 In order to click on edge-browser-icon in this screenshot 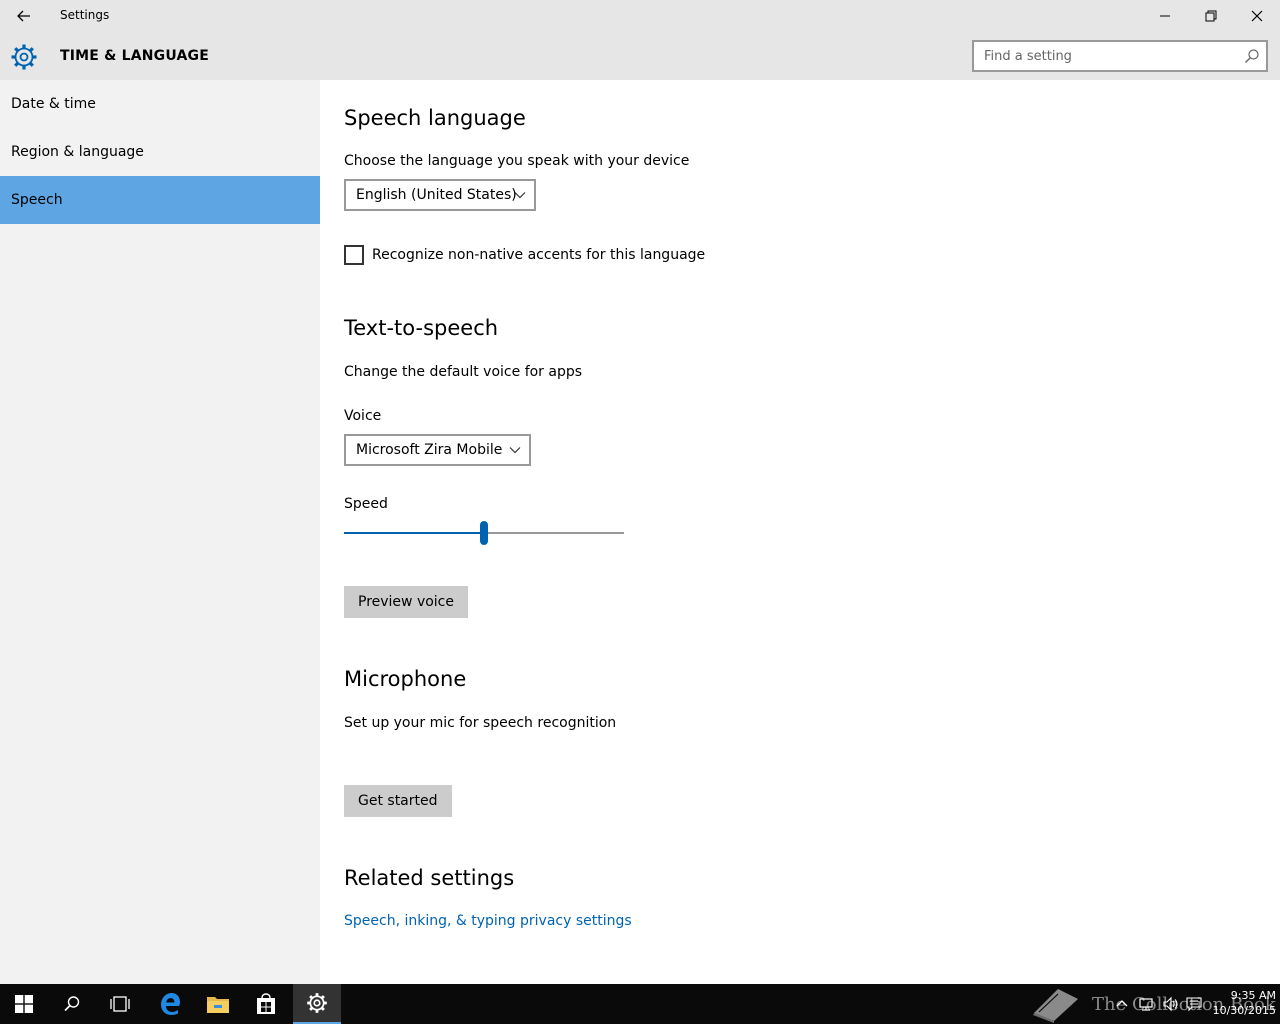, I will do `click(170, 1004)`.